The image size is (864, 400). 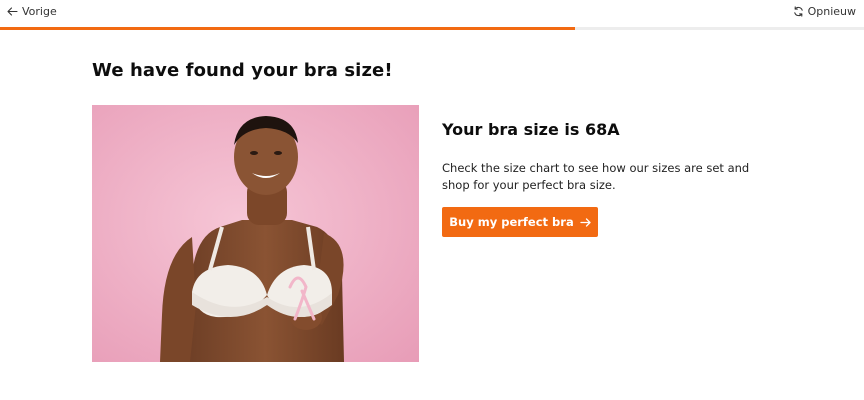 I want to click on back-label: Vorige, so click(x=39, y=11).